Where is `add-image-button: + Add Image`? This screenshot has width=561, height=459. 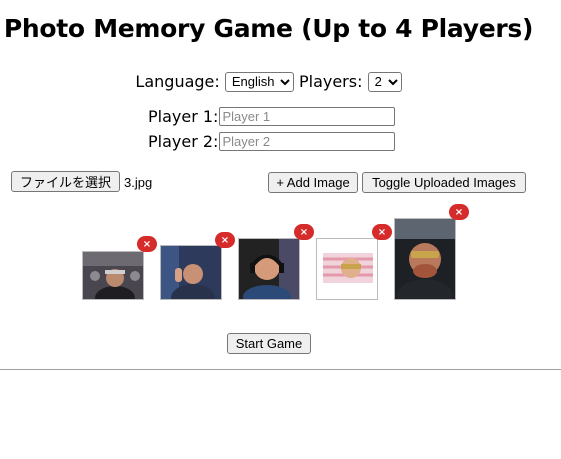 add-image-button: + Add Image is located at coordinates (313, 182).